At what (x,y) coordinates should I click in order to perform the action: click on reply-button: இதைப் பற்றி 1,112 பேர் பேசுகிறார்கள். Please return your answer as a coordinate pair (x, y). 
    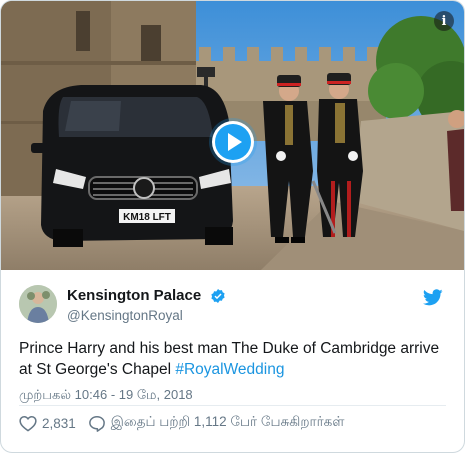
    Looking at the image, I should click on (216, 423).